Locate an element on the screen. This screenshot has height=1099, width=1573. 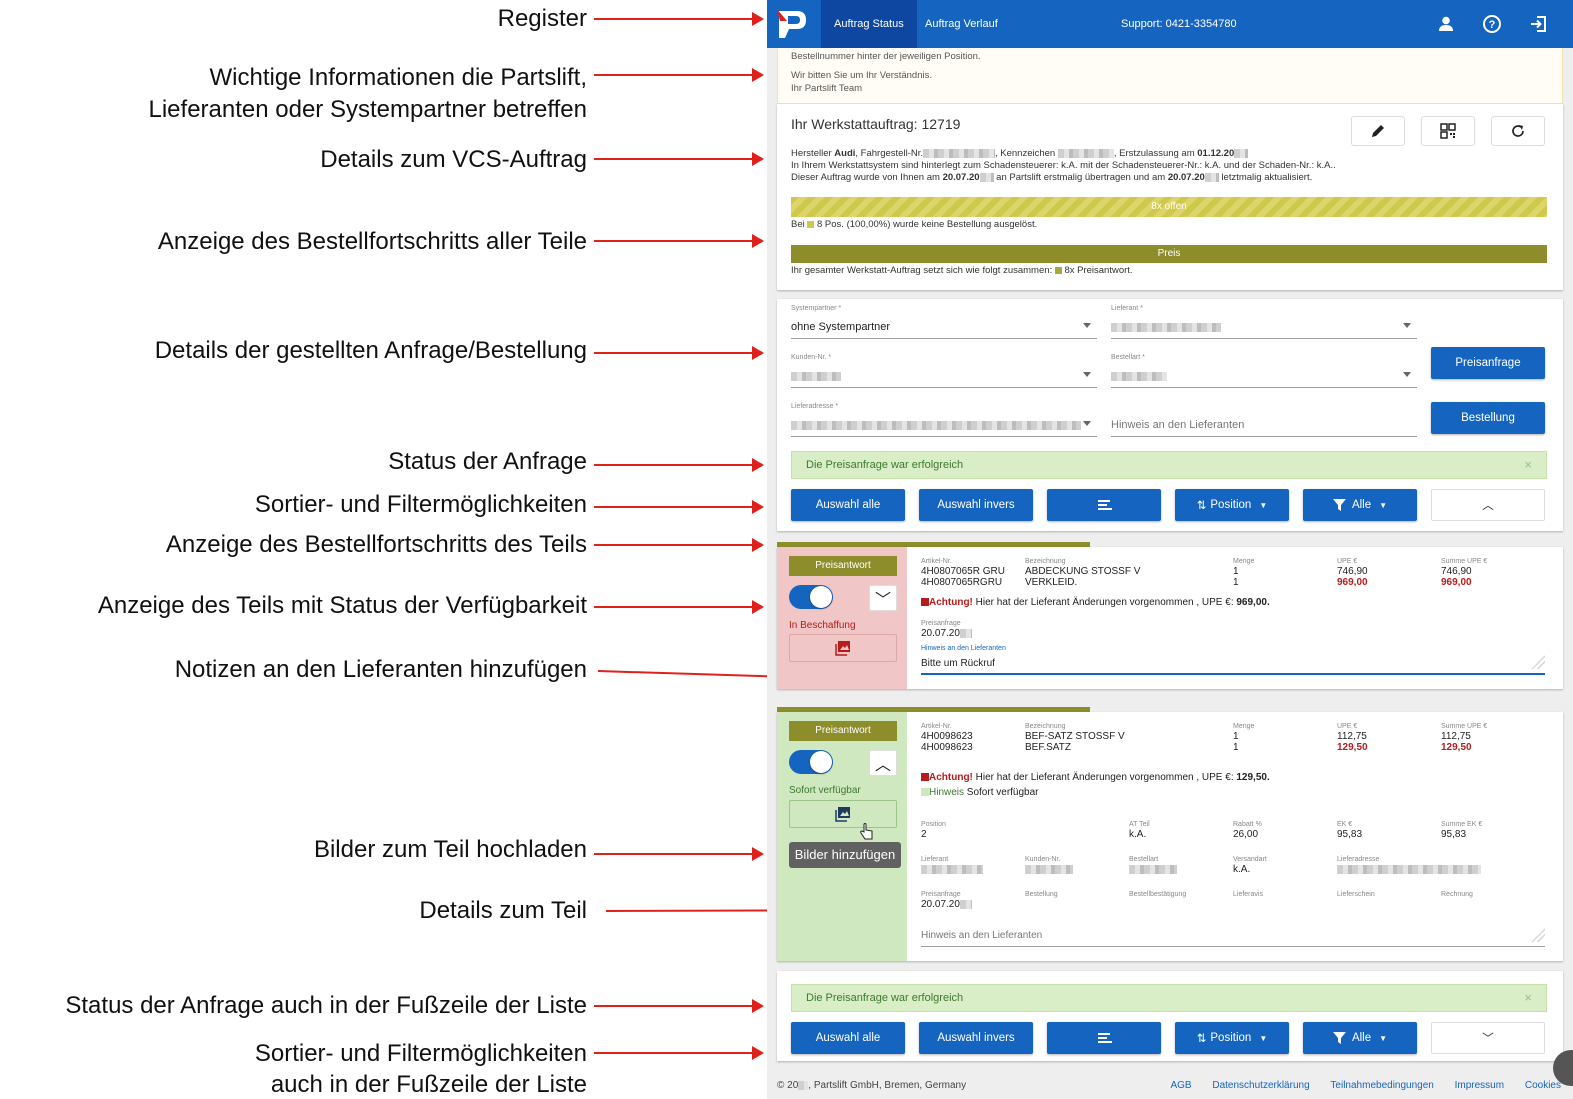
supplier-note-input: Bitte um Rückruf is located at coordinates (1233, 665).